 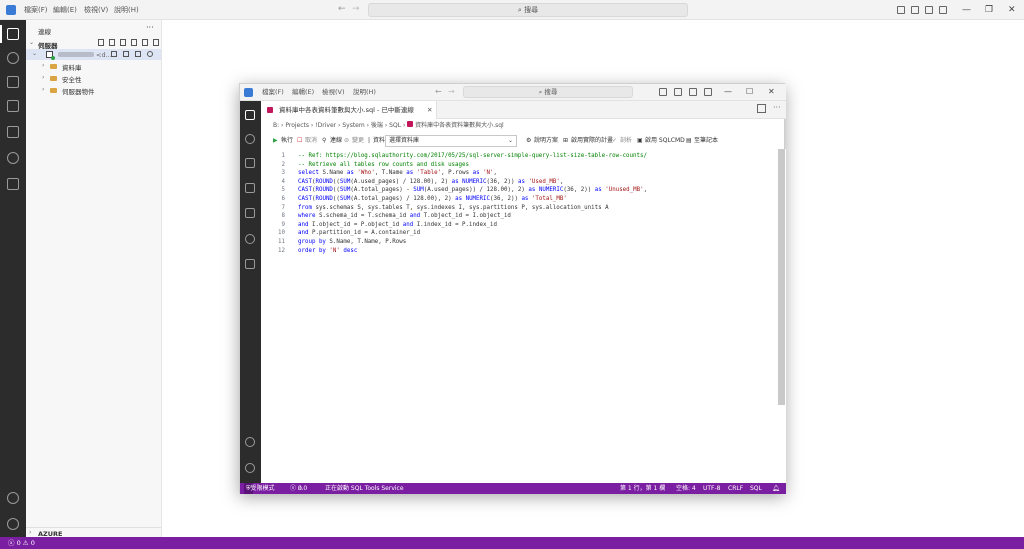 I want to click on enable-sqlcmd-button: 啟用 SQLCMD, so click(x=665, y=141).